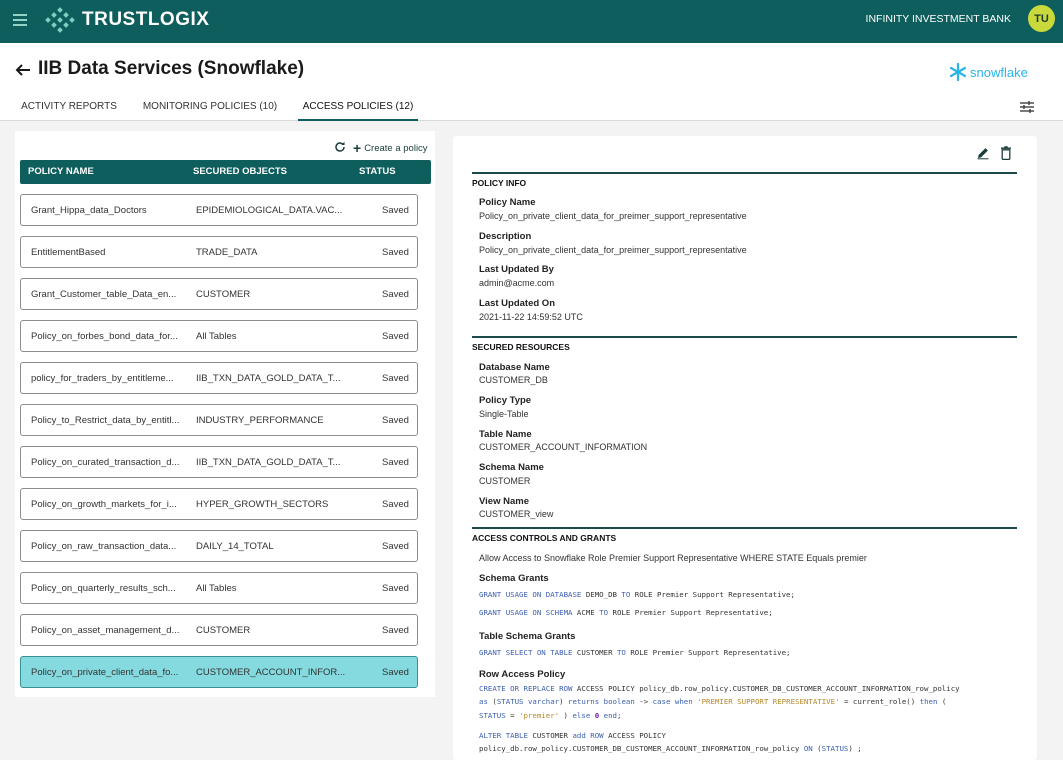  I want to click on create-policy-label: Create a policy, so click(396, 148).